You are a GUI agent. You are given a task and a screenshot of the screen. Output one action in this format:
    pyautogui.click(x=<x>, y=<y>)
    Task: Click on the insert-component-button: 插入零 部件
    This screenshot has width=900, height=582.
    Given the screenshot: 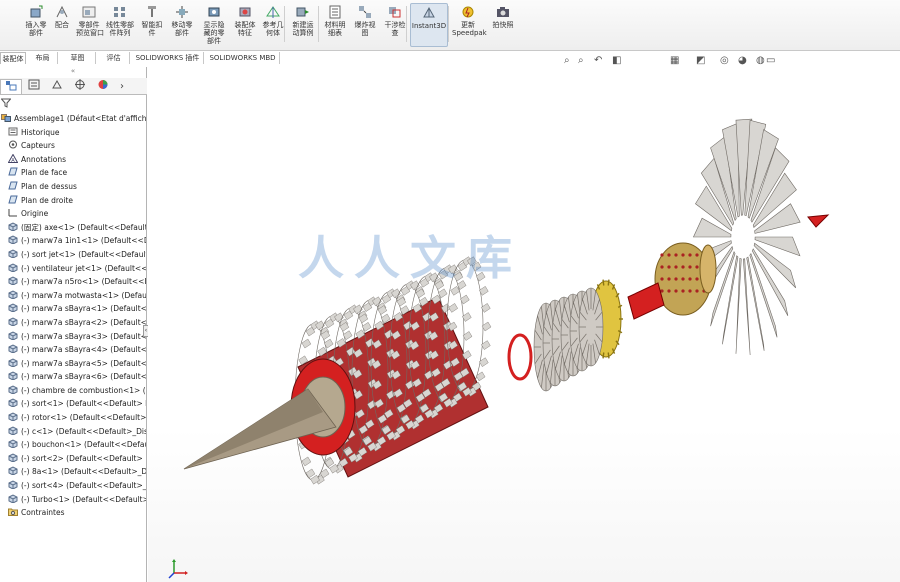 What is the action you would take?
    pyautogui.click(x=36, y=25)
    